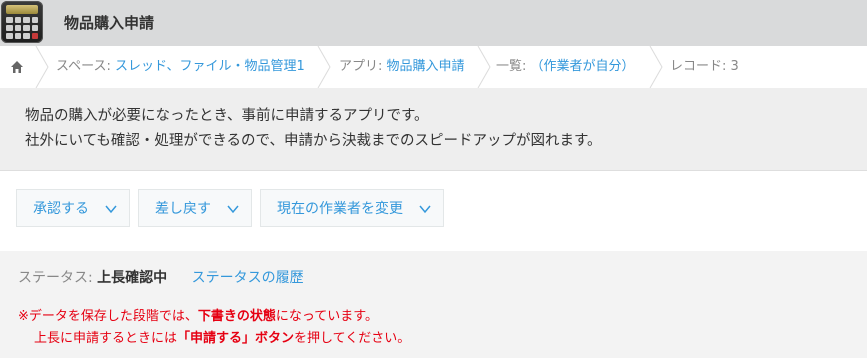  I want to click on notice-line-1-suffix: になっています。, so click(326, 316).